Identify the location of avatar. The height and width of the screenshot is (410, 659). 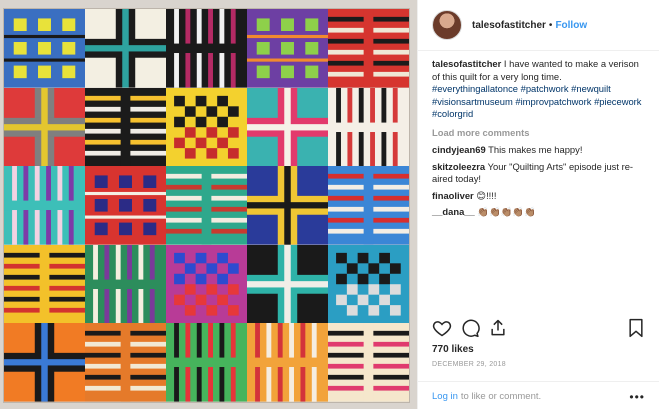
(447, 25).